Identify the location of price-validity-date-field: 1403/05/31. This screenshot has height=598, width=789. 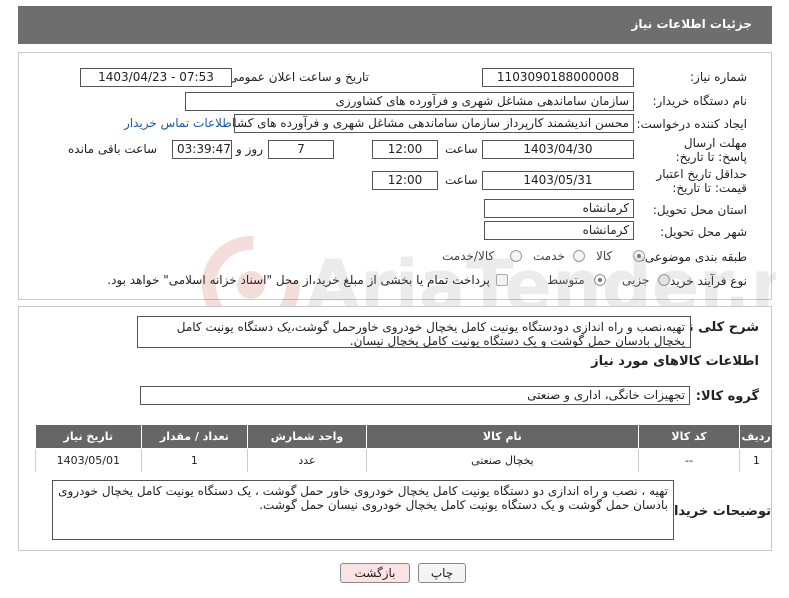
(558, 180).